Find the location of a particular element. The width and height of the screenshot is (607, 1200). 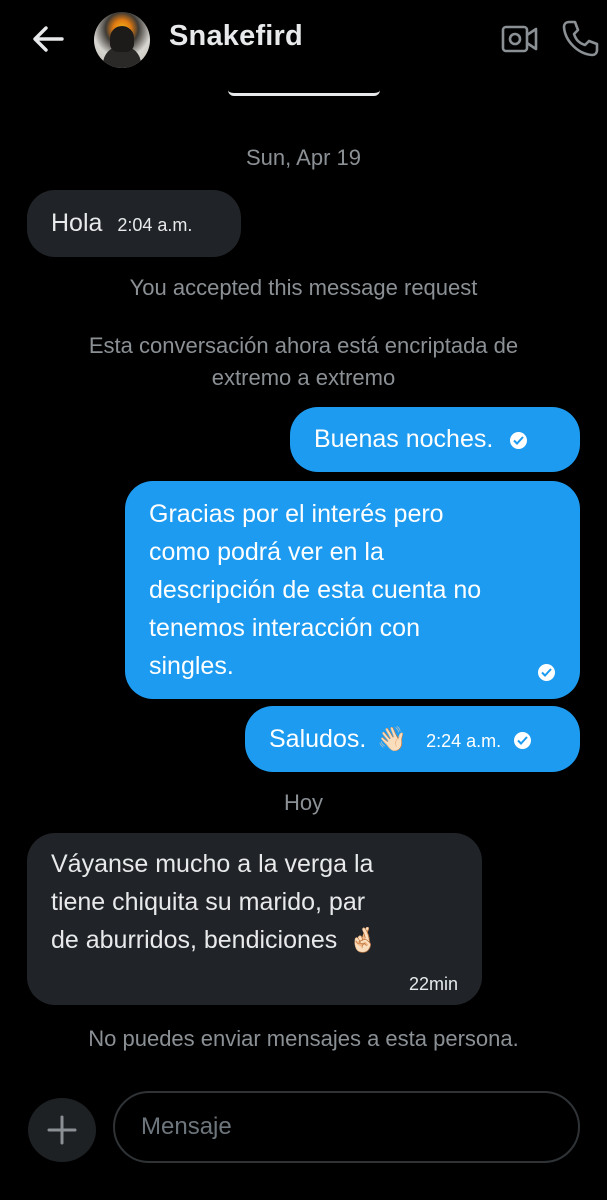

waving-hand-emoji: 👋🏻 is located at coordinates (392, 739).